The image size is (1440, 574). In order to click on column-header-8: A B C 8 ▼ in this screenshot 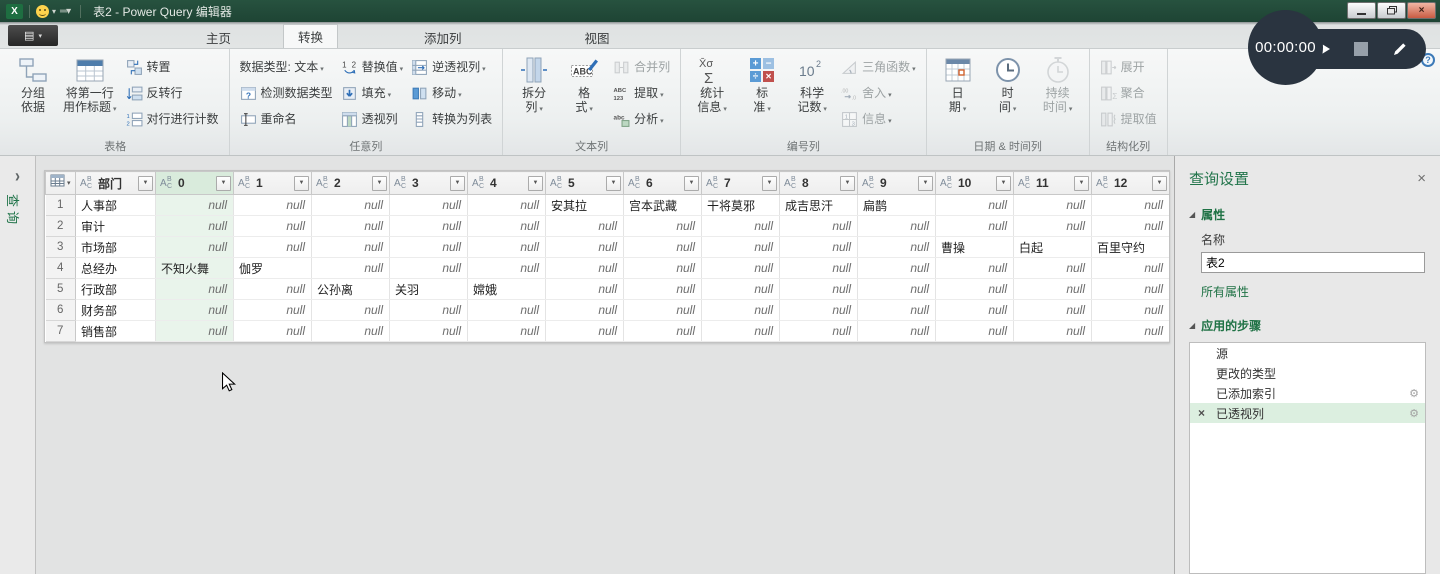, I will do `click(818, 183)`.